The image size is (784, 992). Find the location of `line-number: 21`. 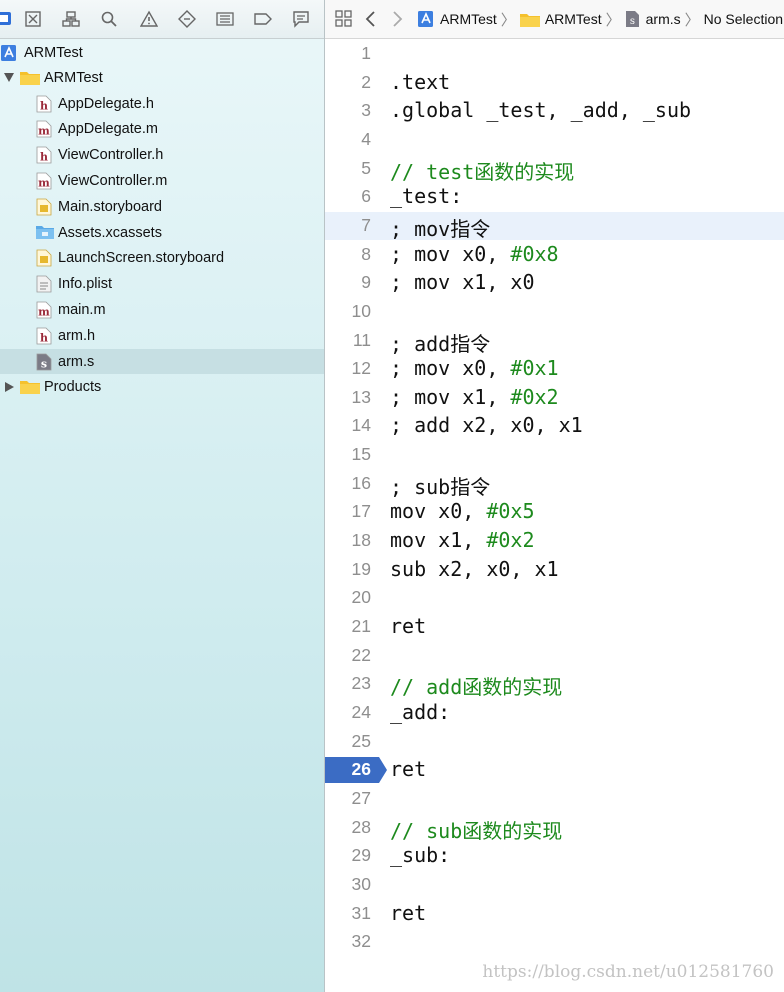

line-number: 21 is located at coordinates (361, 626).